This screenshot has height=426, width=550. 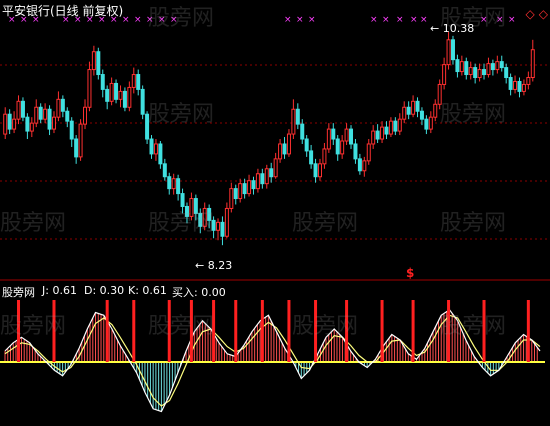 I want to click on high-price-value: 10.38, so click(x=458, y=28).